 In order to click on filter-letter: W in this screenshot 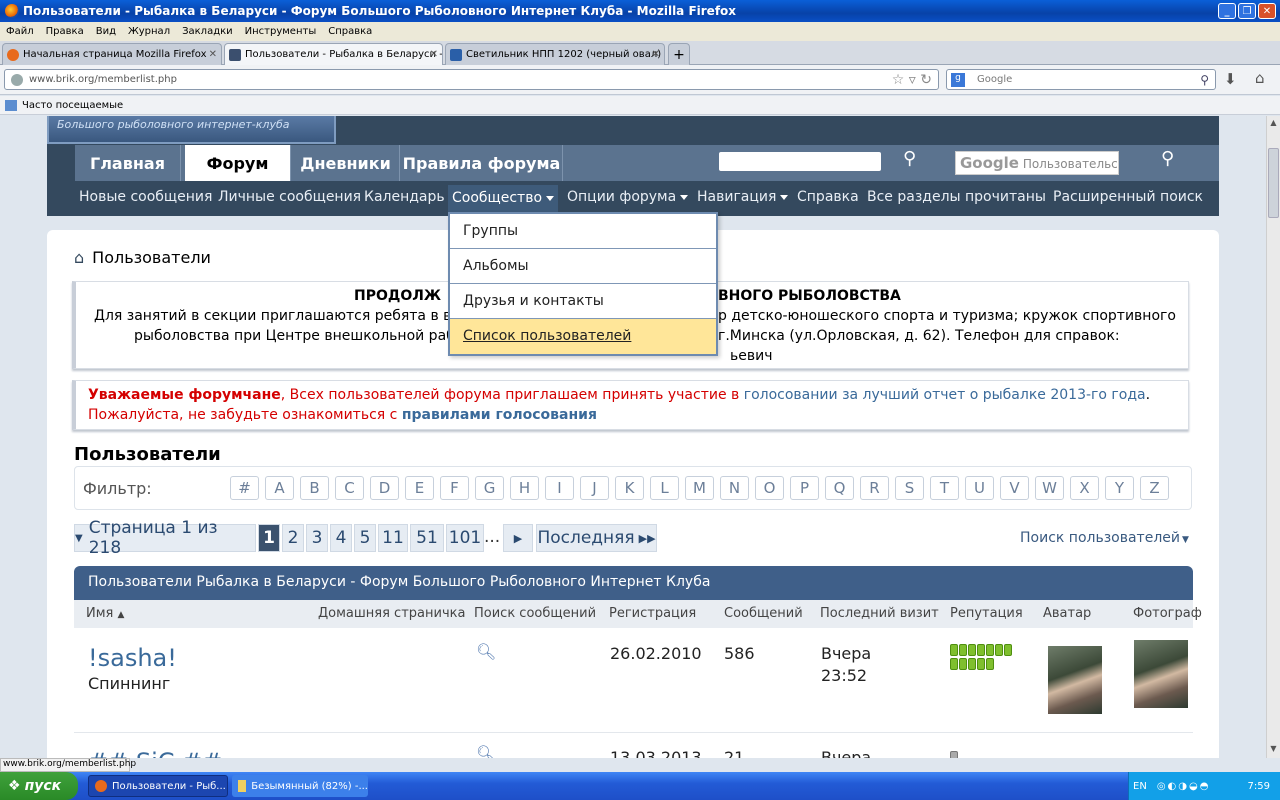, I will do `click(1049, 488)`.